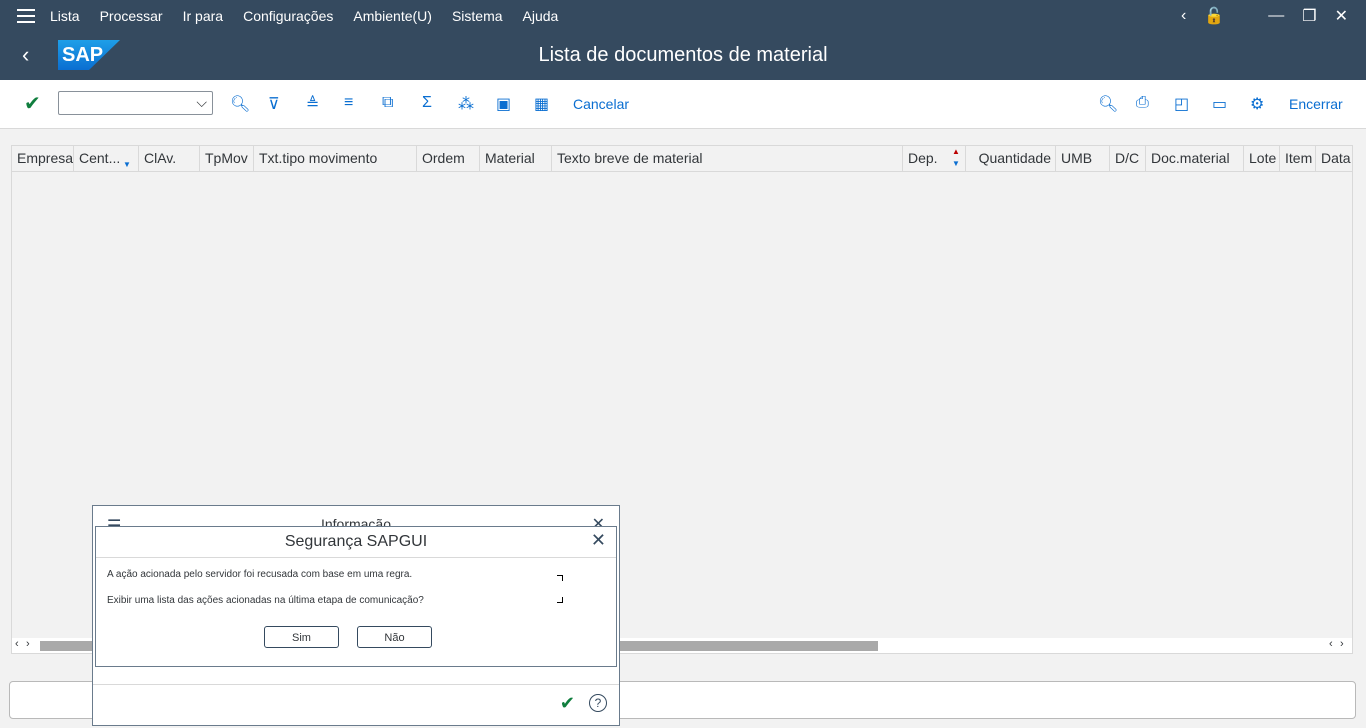 Image resolution: width=1366 pixels, height=728 pixels. I want to click on cancel-button: Cancelar, so click(601, 104).